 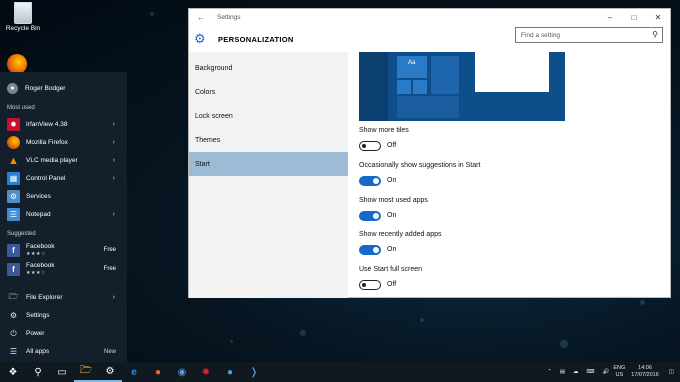 I want to click on firefox-desktop-icon, so click(x=17, y=64).